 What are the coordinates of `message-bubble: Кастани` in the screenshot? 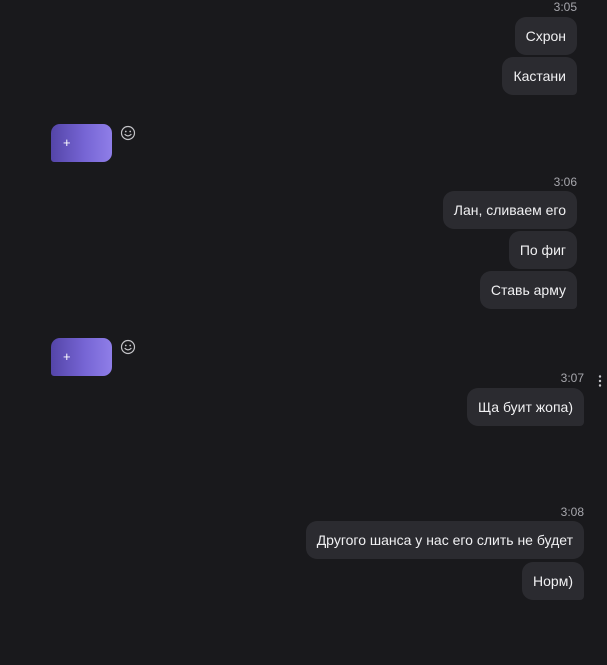 It's located at (539, 76).